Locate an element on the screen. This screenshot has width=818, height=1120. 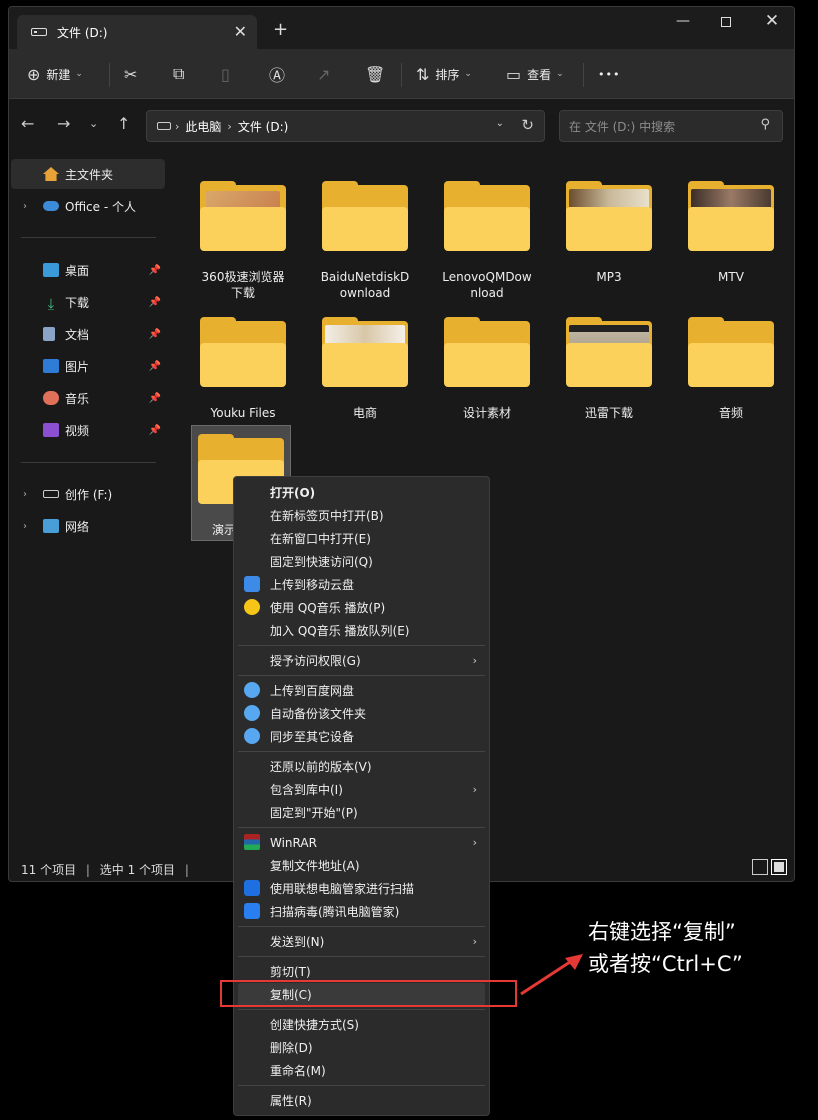
folder-item: 音频 is located at coordinates (731, 369).